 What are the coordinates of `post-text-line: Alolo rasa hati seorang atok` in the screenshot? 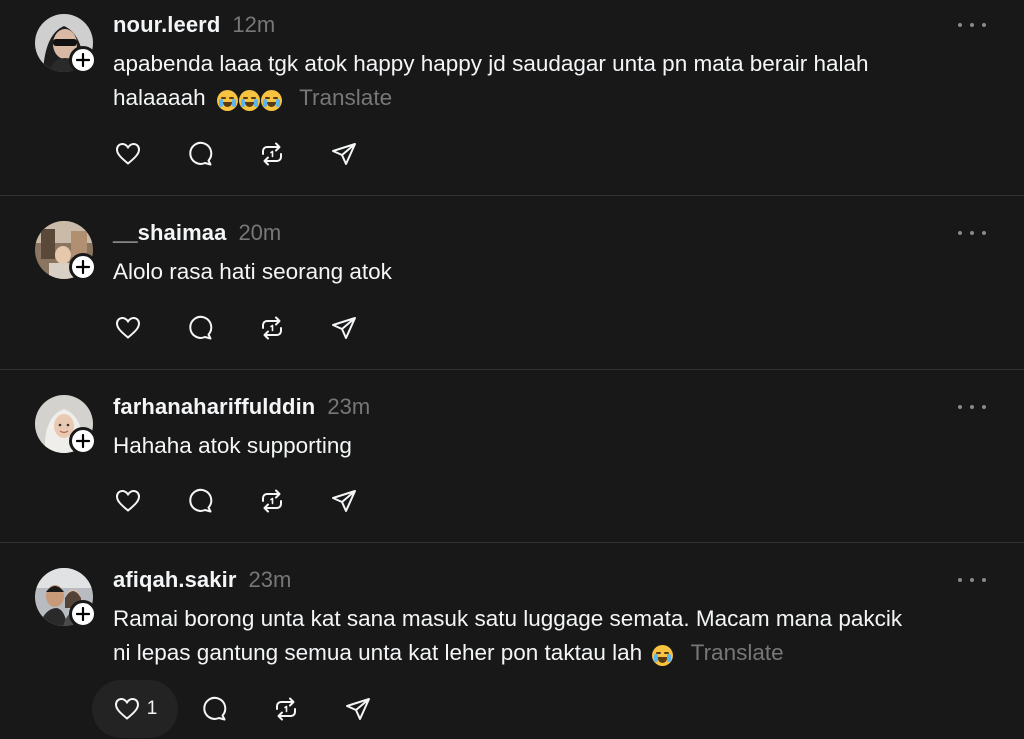 It's located at (252, 271).